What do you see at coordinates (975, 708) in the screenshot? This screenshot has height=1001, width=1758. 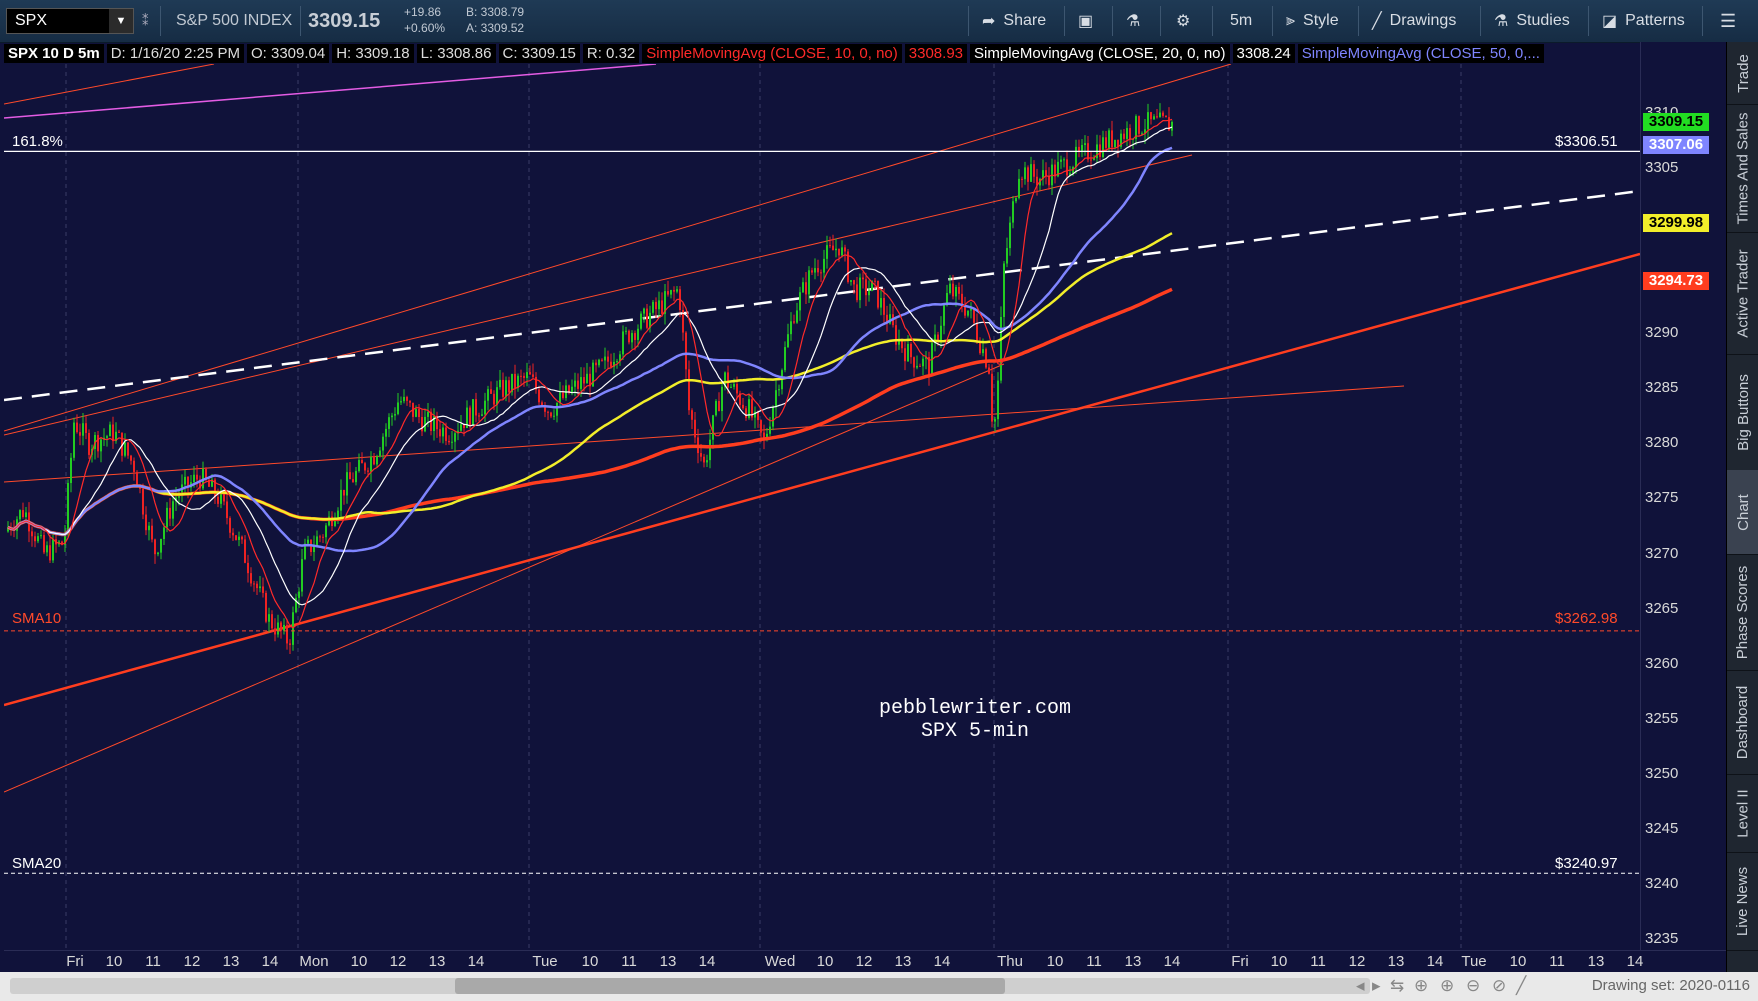 I see `watermark-line1: pebblewriter.com` at bounding box center [975, 708].